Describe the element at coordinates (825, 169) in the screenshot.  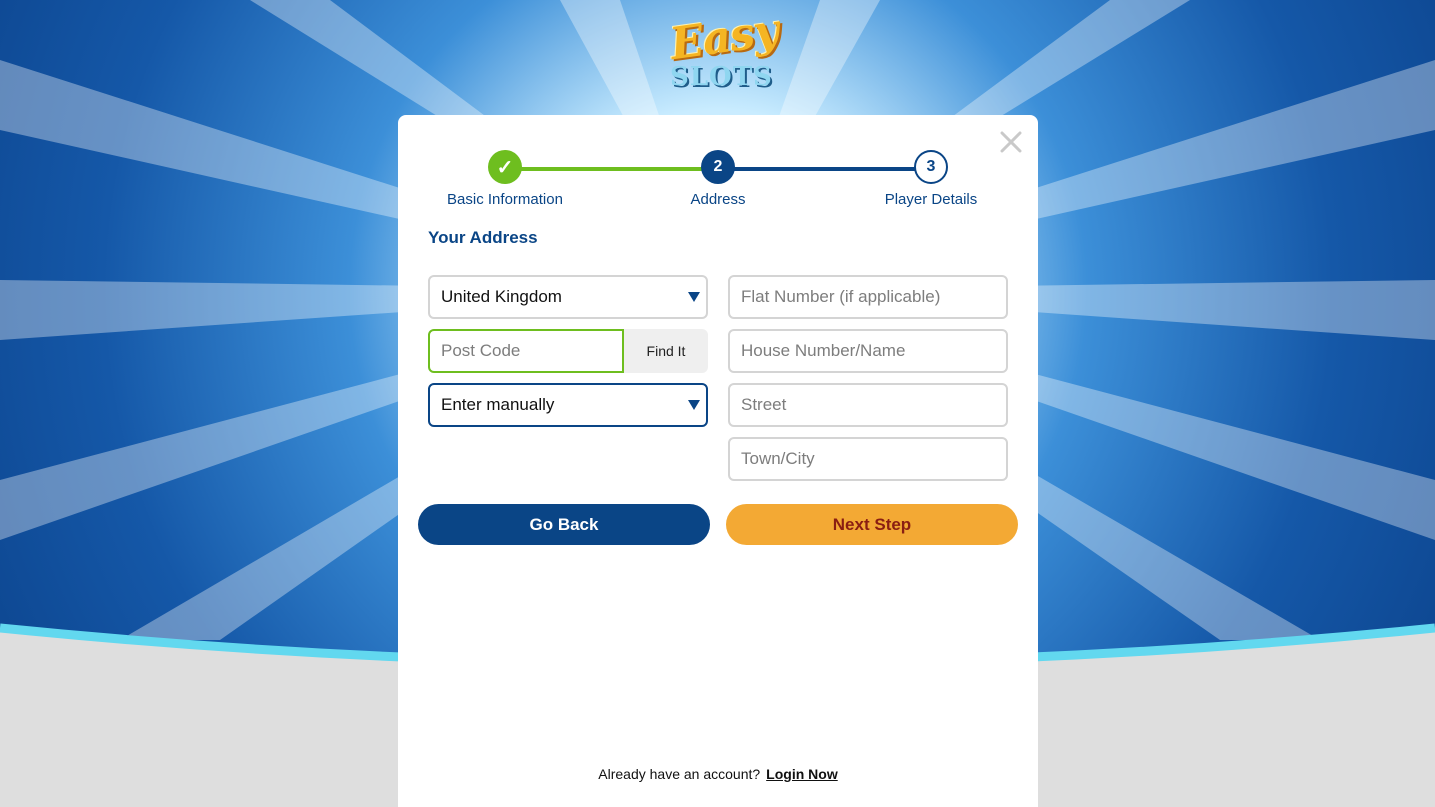
I see `stepper-line-upcoming` at that location.